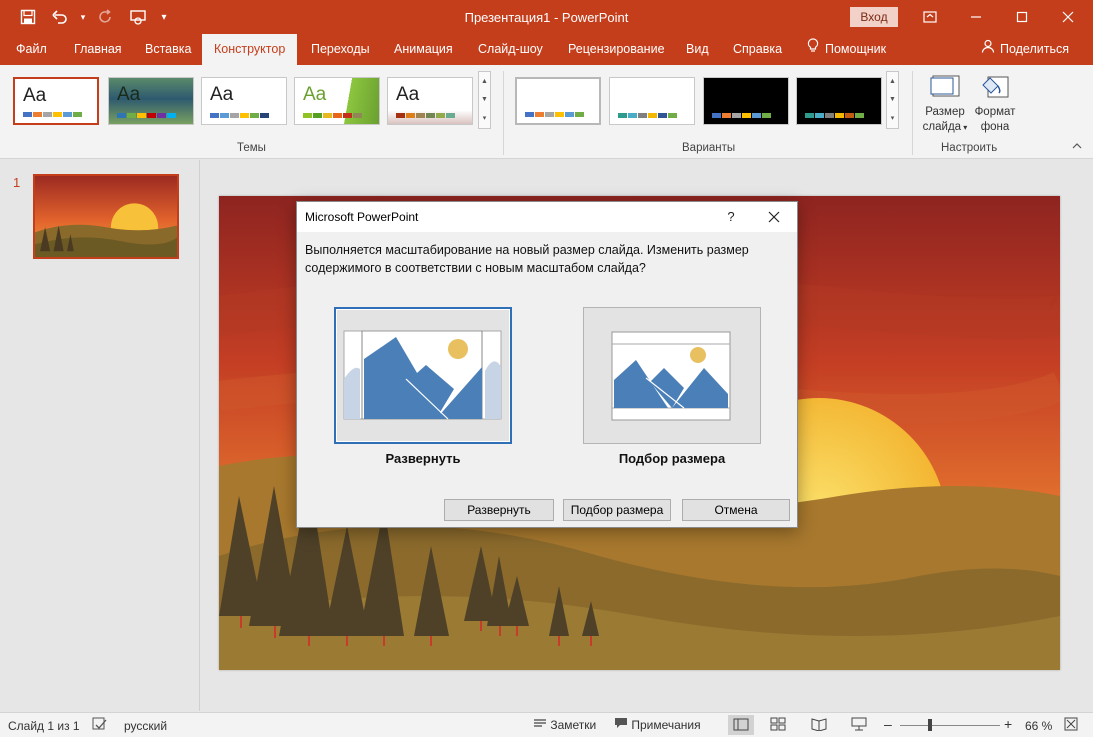 This screenshot has height=737, width=1093. Describe the element at coordinates (709, 148) in the screenshot. I see `variants-group-label: Варианты` at that location.